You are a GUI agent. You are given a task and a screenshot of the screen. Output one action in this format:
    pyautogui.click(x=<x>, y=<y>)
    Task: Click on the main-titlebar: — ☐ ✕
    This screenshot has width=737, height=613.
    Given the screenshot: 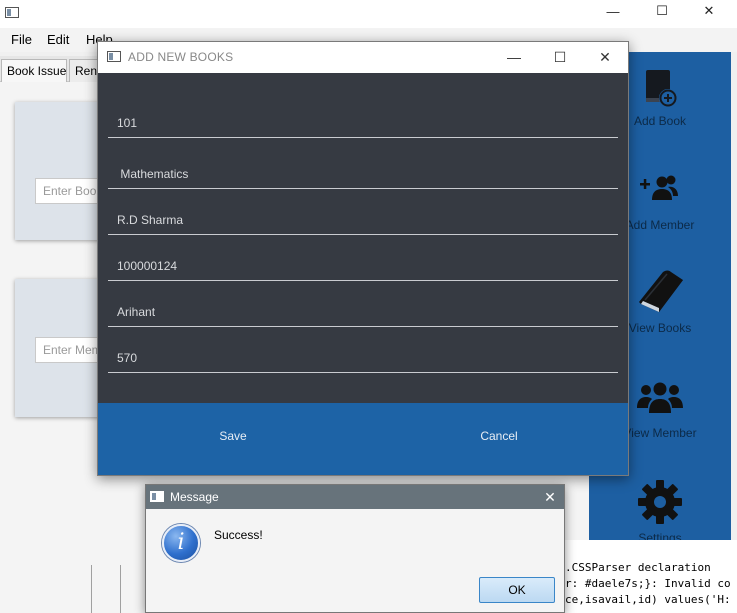 What is the action you would take?
    pyautogui.click(x=368, y=14)
    